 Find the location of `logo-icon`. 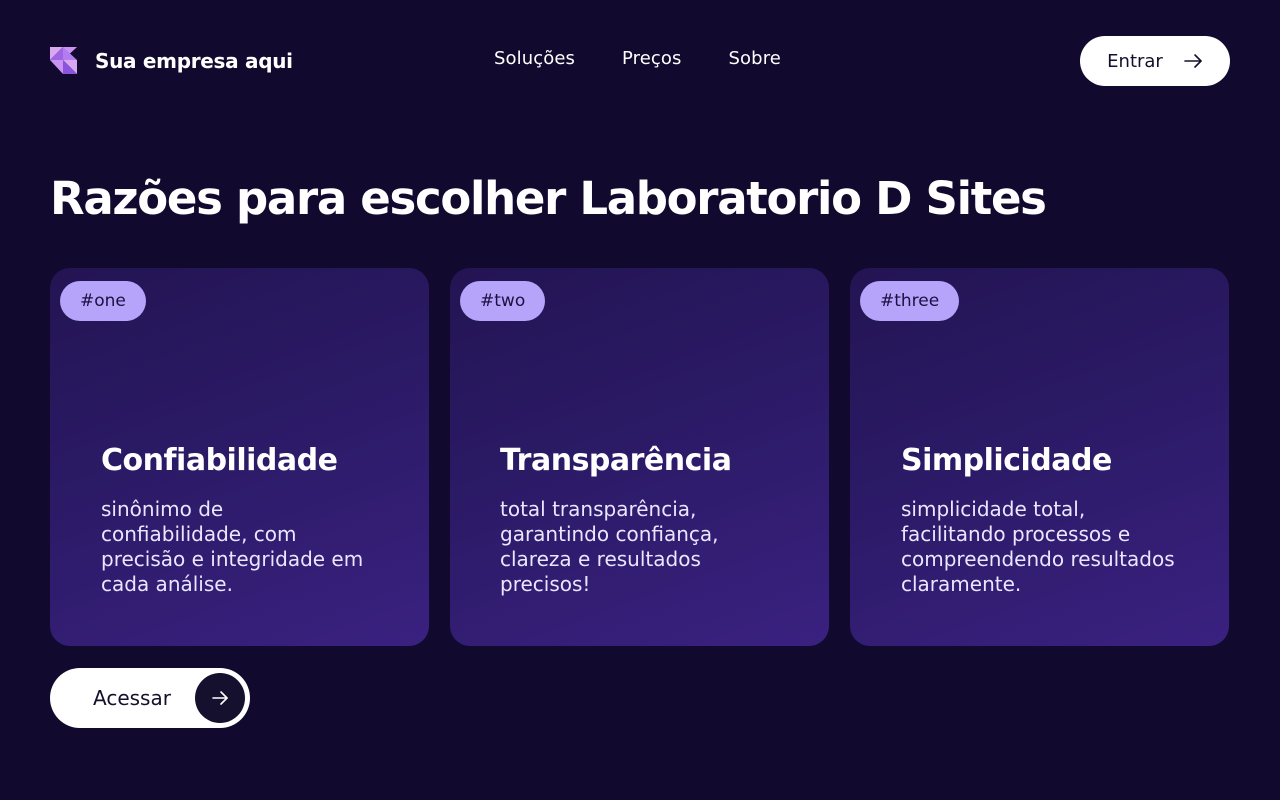

logo-icon is located at coordinates (63, 60).